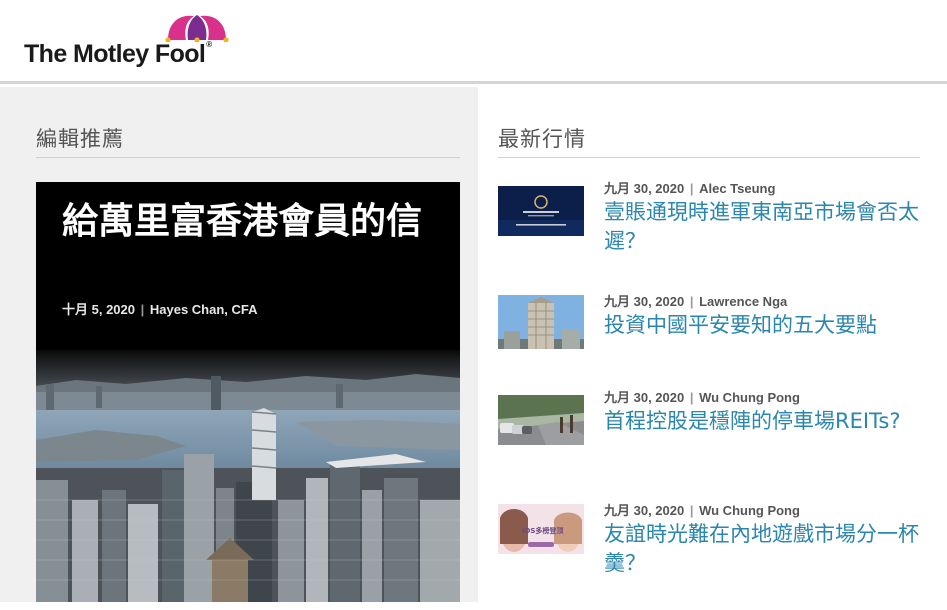 Image resolution: width=947 pixels, height=610 pixels. I want to click on featured-article-author: Hayes Chan, CFA, so click(204, 309).